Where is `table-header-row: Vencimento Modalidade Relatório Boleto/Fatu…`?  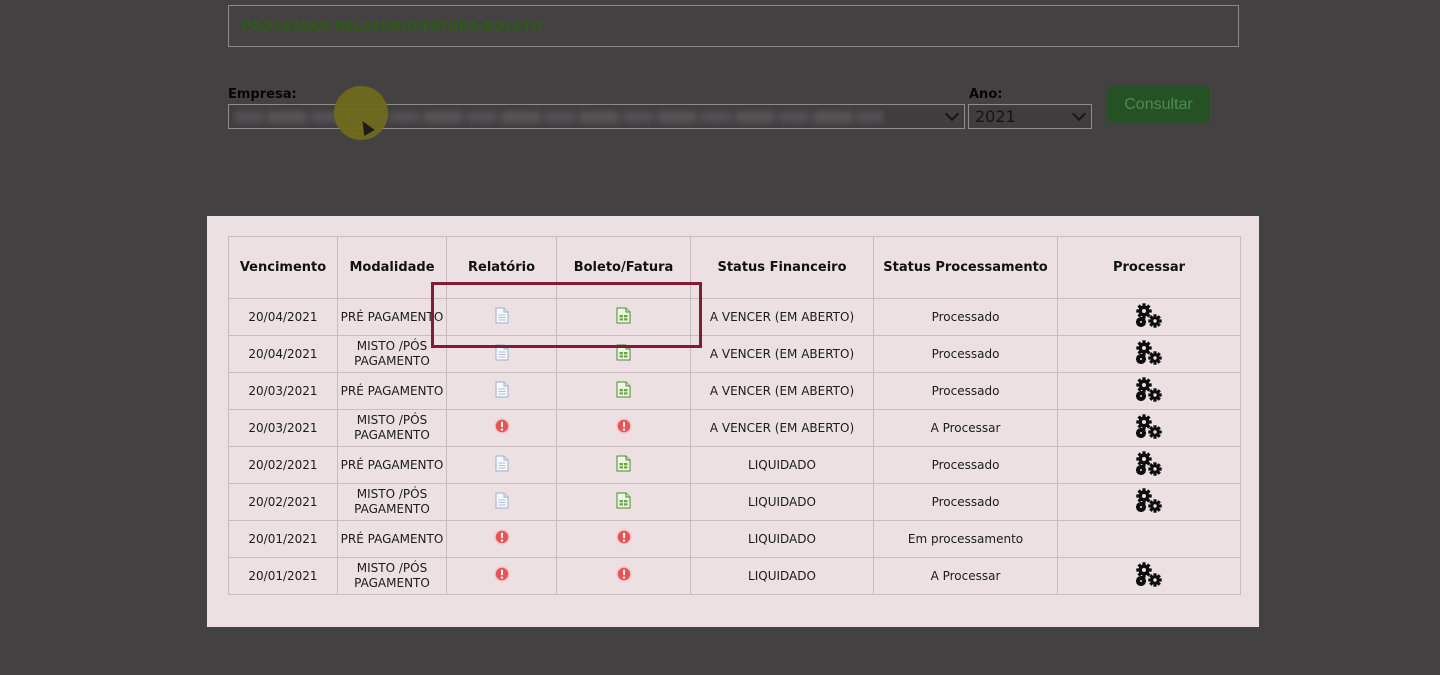
table-header-row: Vencimento Modalidade Relatório Boleto/Fatu… is located at coordinates (734, 267).